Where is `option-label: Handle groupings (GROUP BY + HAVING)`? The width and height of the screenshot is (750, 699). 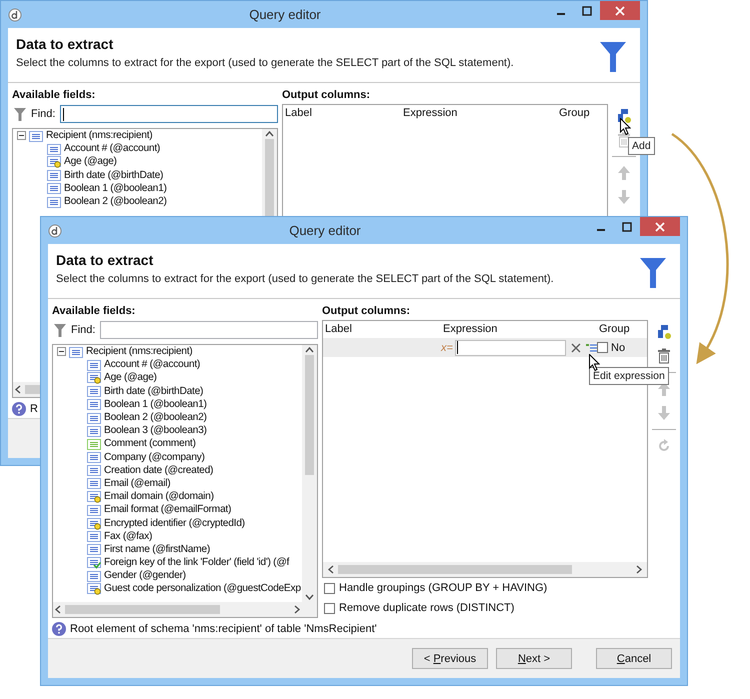
option-label: Handle groupings (GROUP BY + HAVING) is located at coordinates (443, 588).